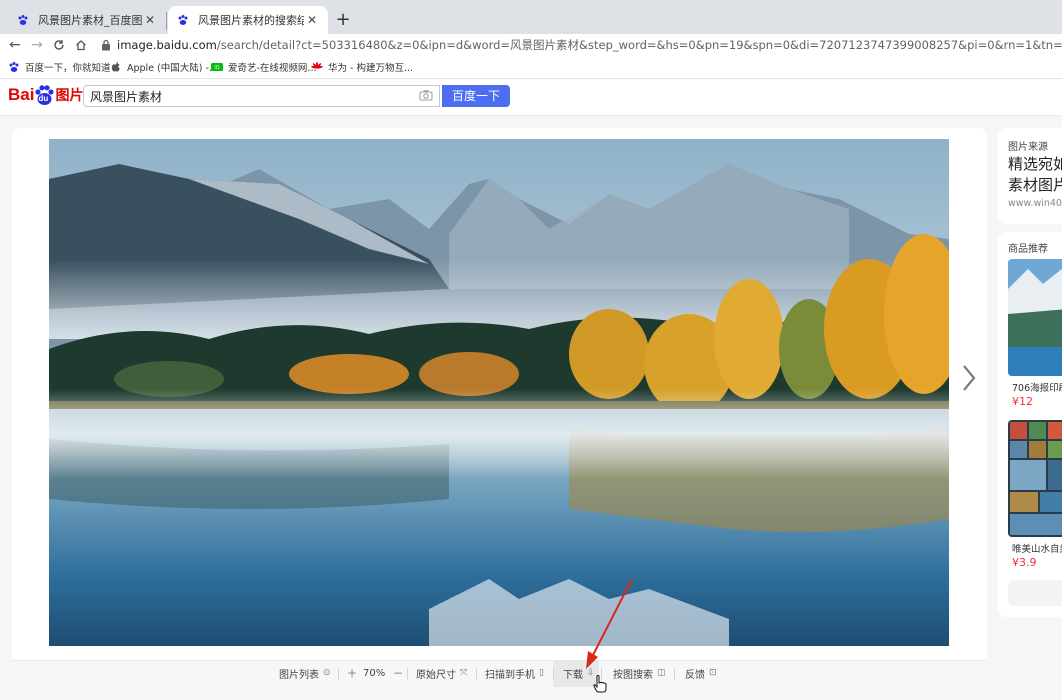 The image size is (1062, 700). What do you see at coordinates (600, 684) in the screenshot?
I see `hand-cursor-icon` at bounding box center [600, 684].